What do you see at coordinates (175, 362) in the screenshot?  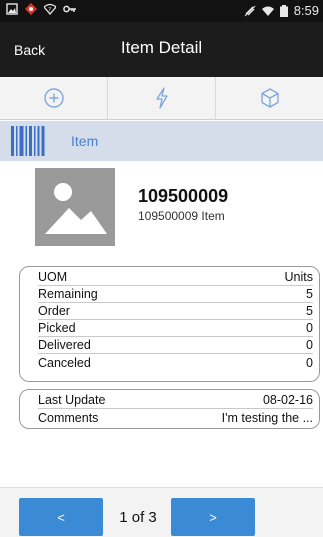 I see `detail-row-canceled: Canceled 0` at bounding box center [175, 362].